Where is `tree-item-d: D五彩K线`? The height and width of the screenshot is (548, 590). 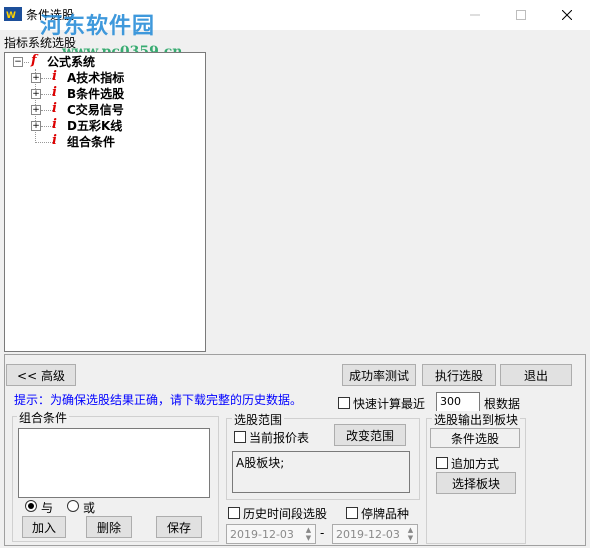
tree-item-d: D五彩K线 is located at coordinates (94, 126).